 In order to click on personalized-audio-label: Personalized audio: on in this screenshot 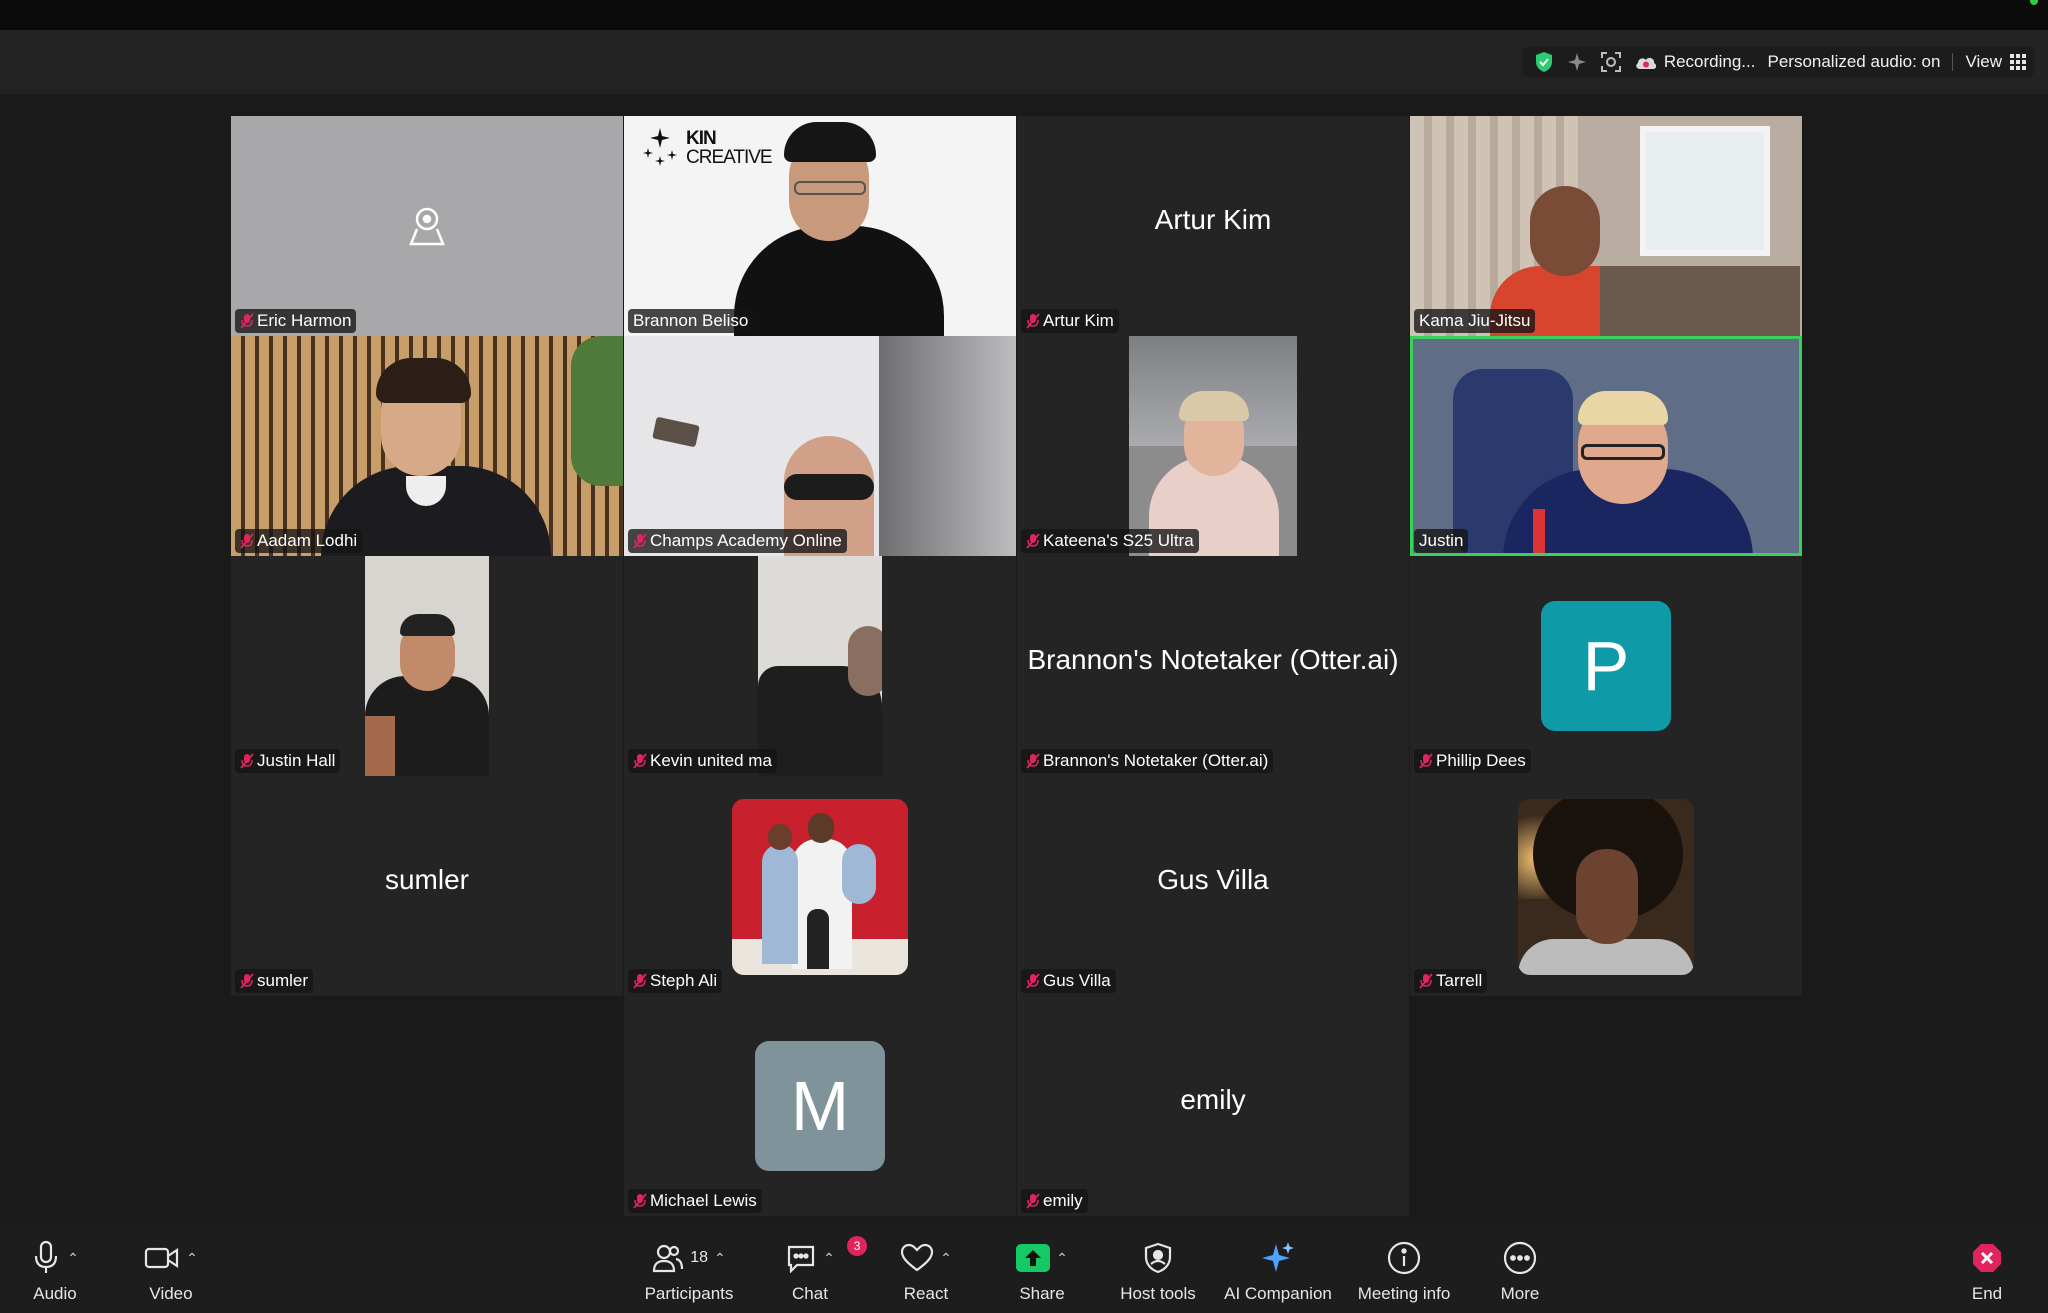, I will do `click(1853, 62)`.